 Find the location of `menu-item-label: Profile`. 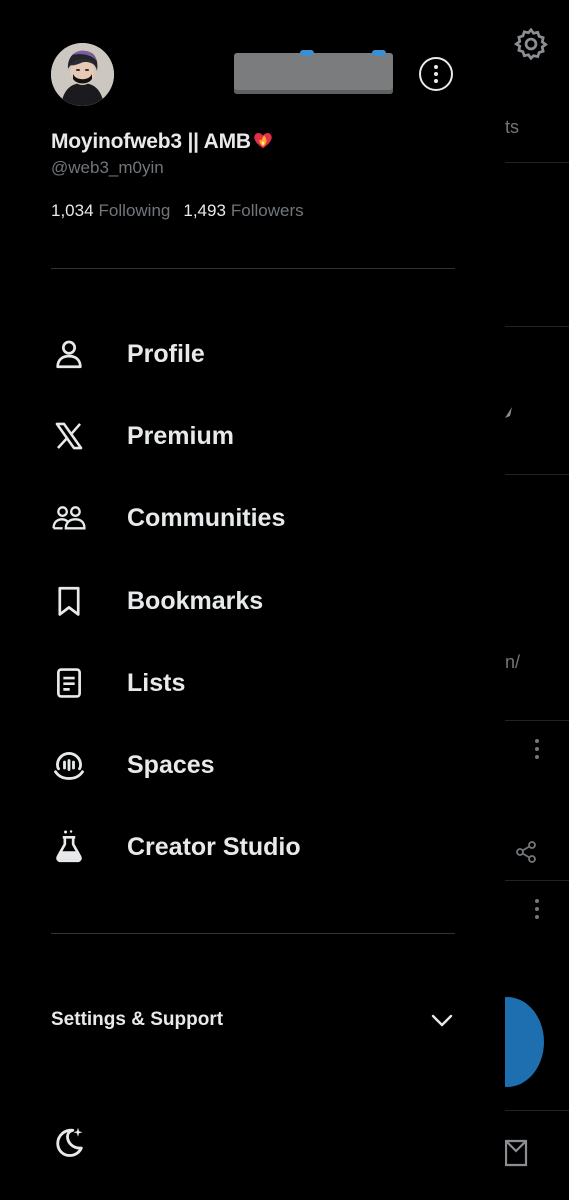

menu-item-label: Profile is located at coordinates (166, 353).